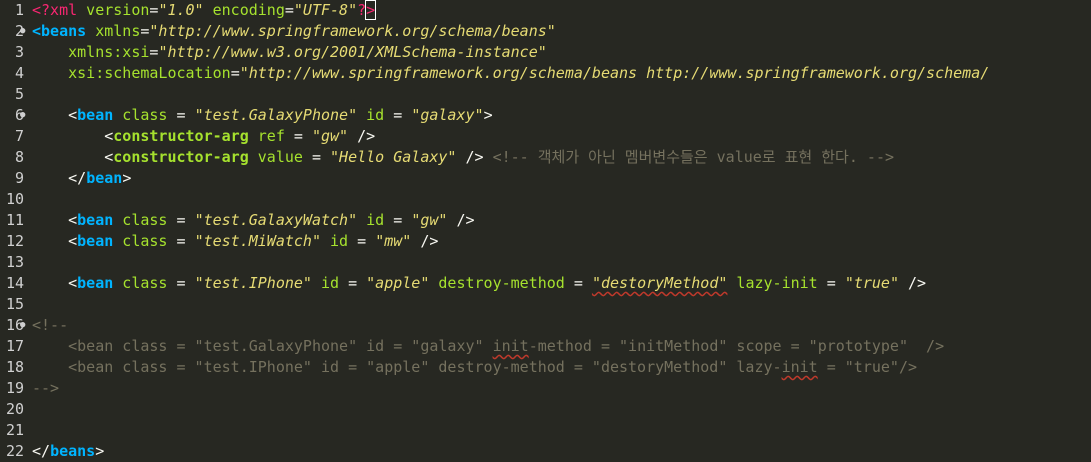 The width and height of the screenshot is (1091, 462). What do you see at coordinates (398, 283) in the screenshot?
I see `code-token: "apple"` at bounding box center [398, 283].